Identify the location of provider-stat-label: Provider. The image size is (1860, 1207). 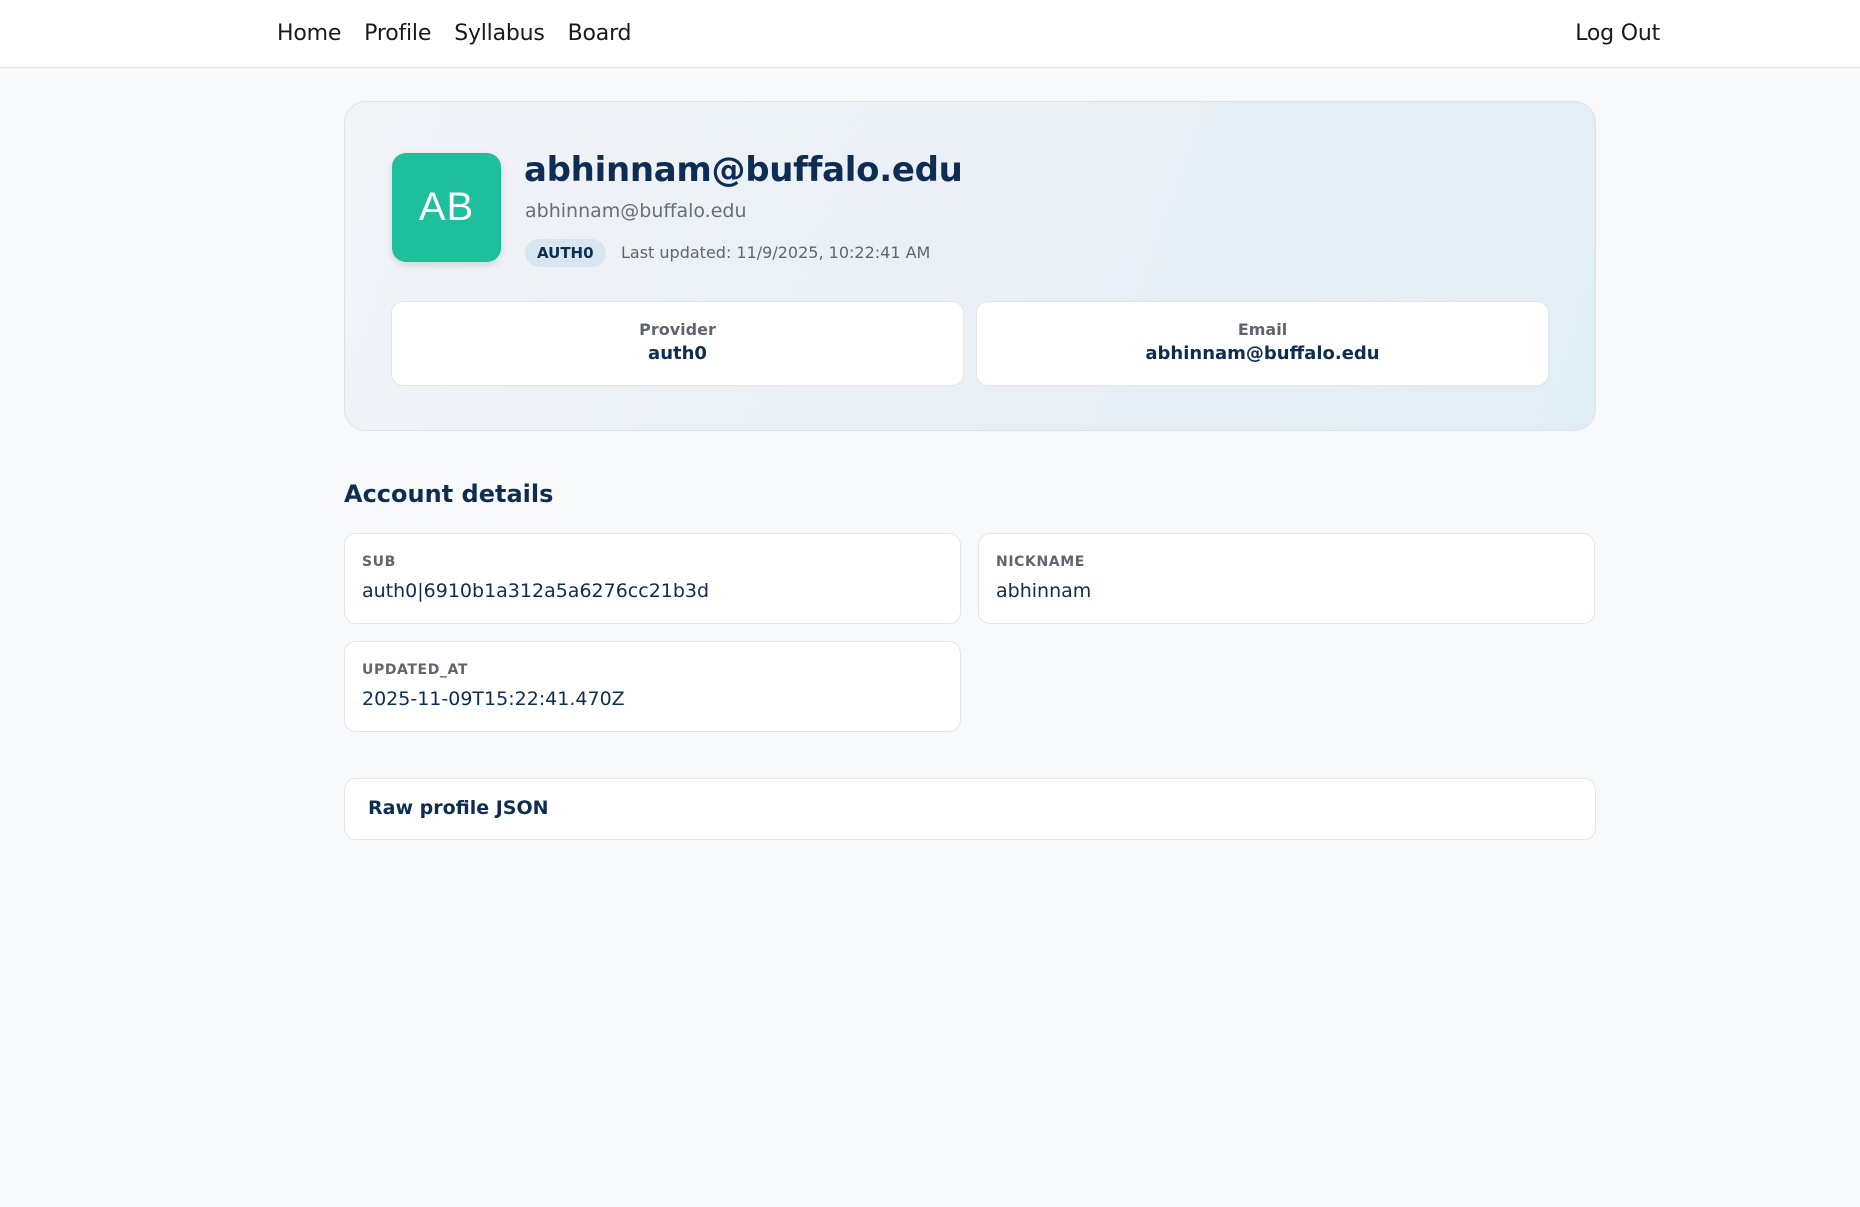
(677, 329).